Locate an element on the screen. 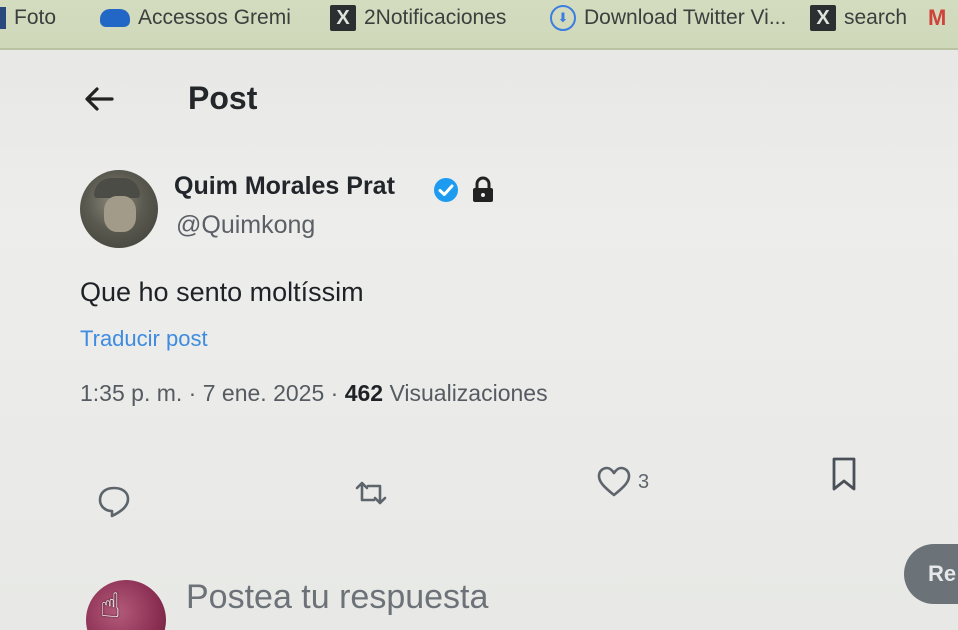 This screenshot has height=630, width=958. views-label: Visualizaciones is located at coordinates (468, 393).